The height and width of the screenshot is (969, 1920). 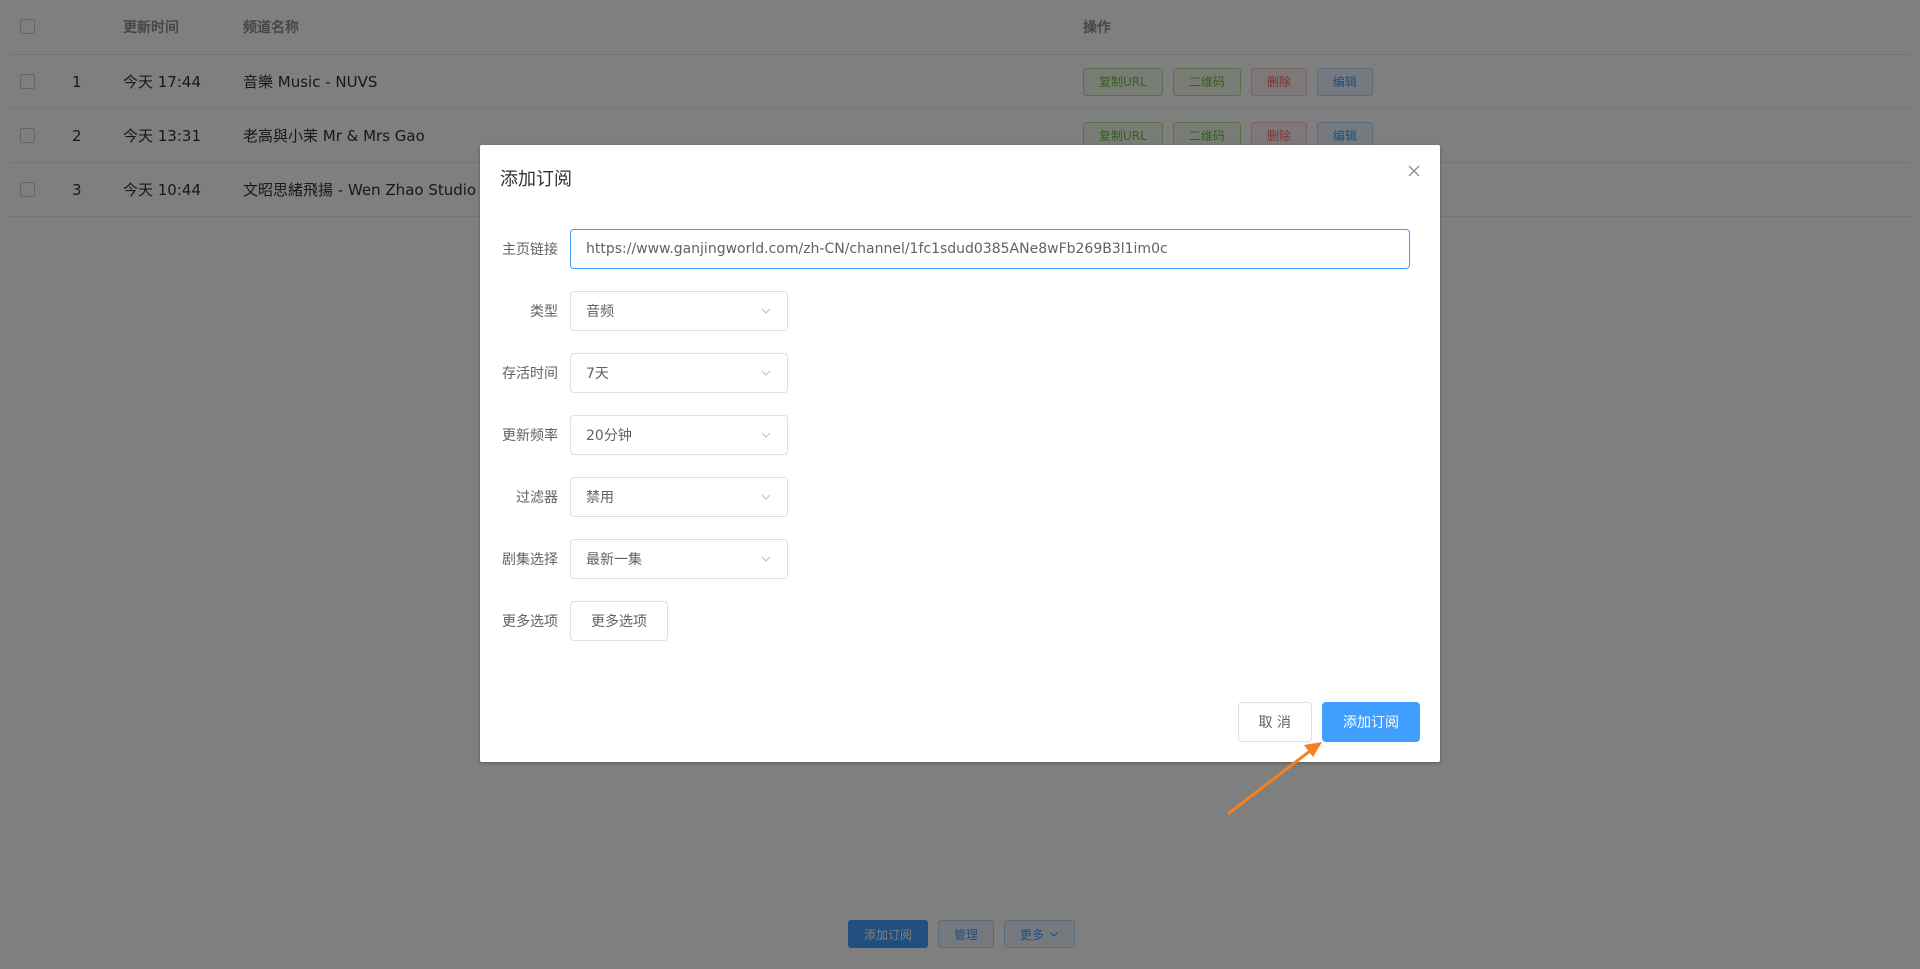 I want to click on form-row-filter: 过滤器 禁用, so click(x=634, y=497).